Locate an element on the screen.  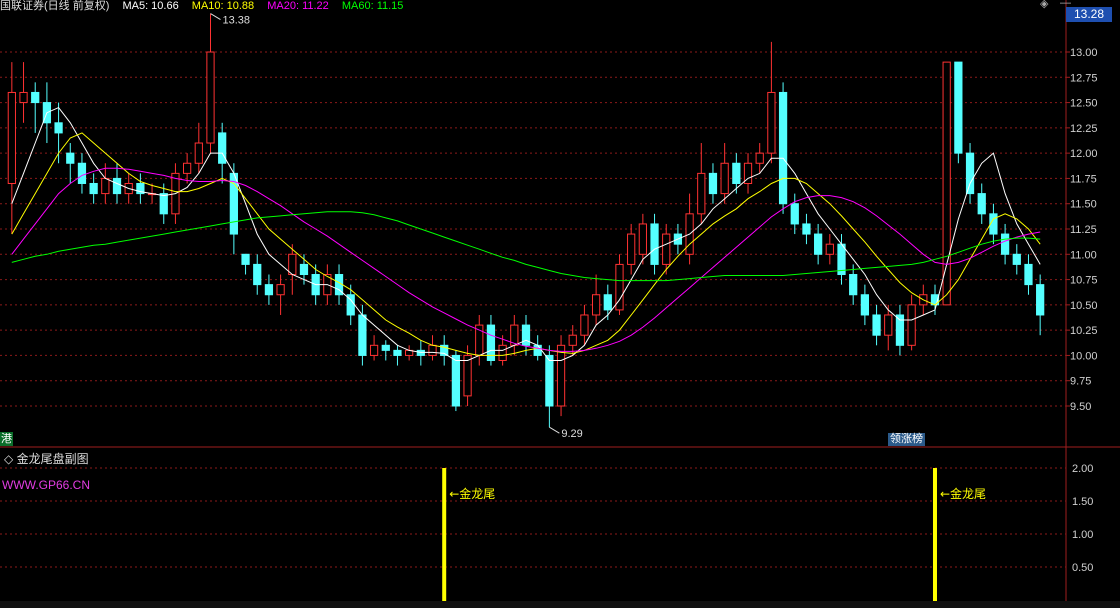
y-tick-label: 13.00 is located at coordinates (1084, 53).